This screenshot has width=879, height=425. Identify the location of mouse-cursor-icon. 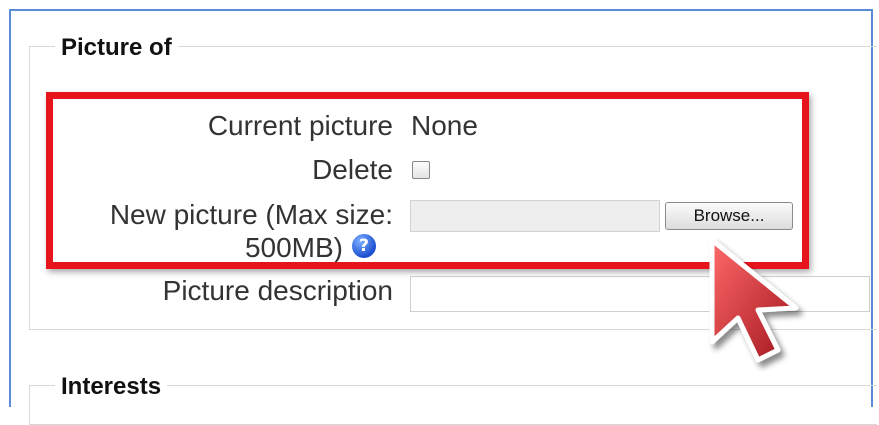
(754, 300).